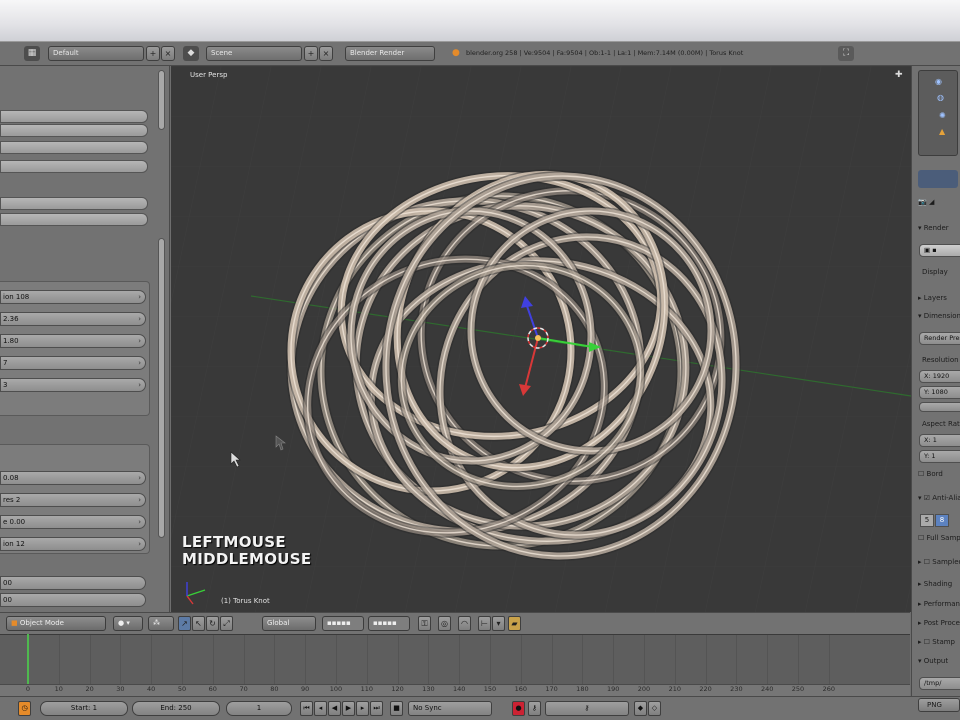  Describe the element at coordinates (939, 562) in the screenshot. I see `motion-blur-section: ▸ ☐ Sampled Motion Blur` at that location.